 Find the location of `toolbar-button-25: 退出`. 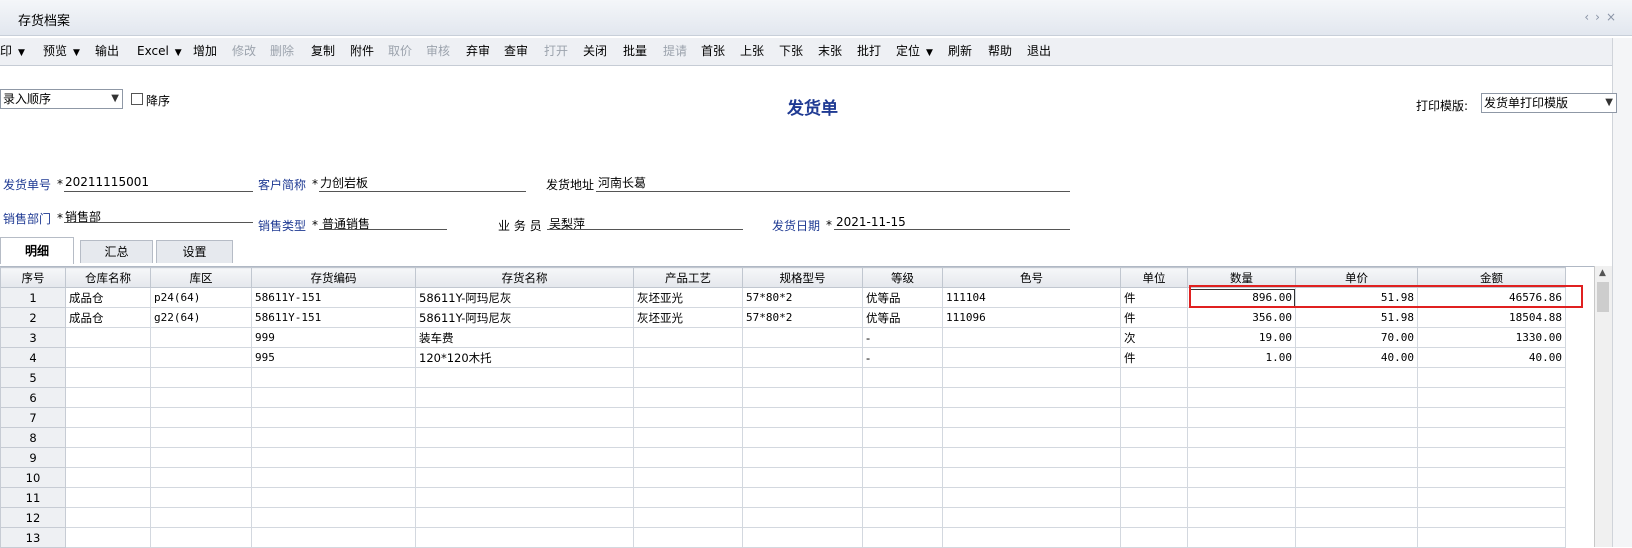

toolbar-button-25: 退出 is located at coordinates (1039, 51).